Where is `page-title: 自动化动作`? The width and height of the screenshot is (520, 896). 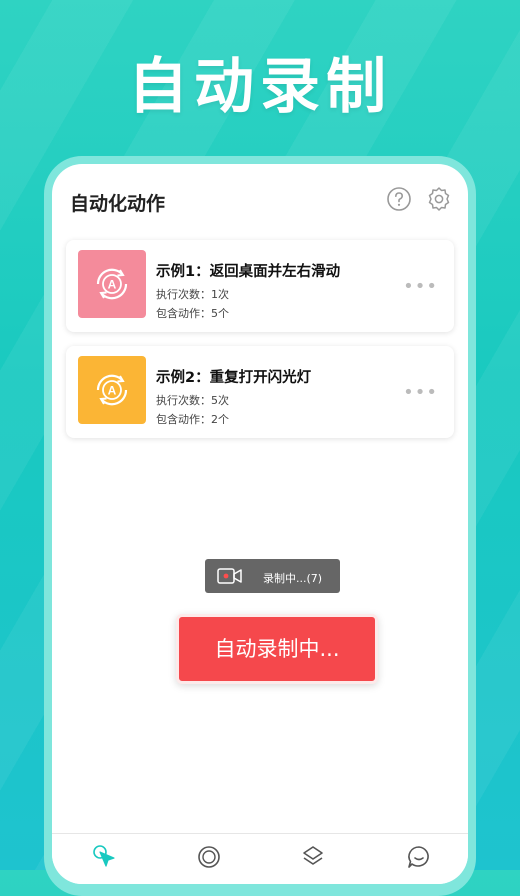 page-title: 自动化动作 is located at coordinates (118, 204).